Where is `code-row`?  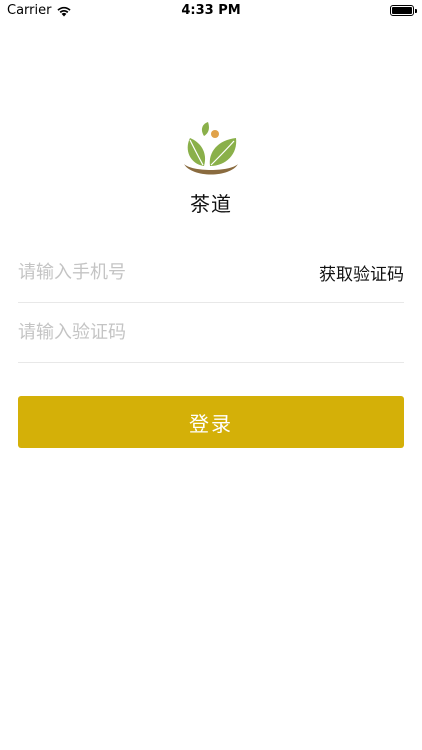 code-row is located at coordinates (211, 332).